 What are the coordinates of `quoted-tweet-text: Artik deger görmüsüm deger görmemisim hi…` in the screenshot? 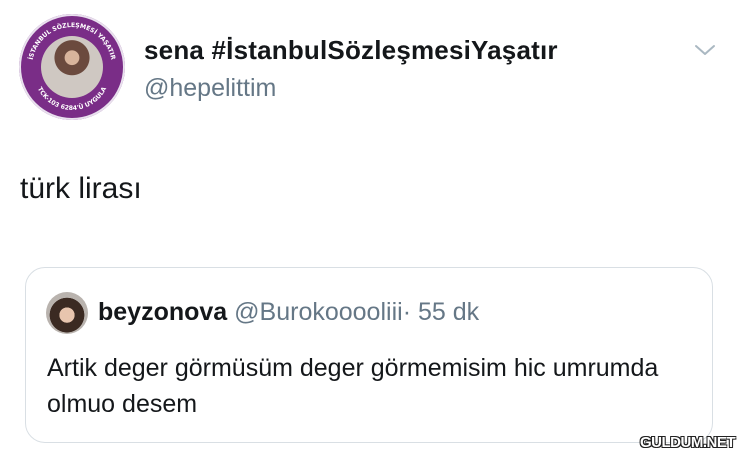 It's located at (353, 386).